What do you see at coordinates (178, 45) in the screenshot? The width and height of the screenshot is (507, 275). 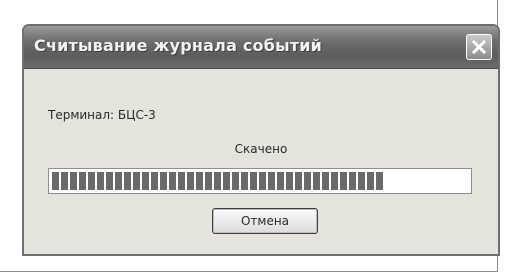 I see `dialog-title: Считывание журнала событий` at bounding box center [178, 45].